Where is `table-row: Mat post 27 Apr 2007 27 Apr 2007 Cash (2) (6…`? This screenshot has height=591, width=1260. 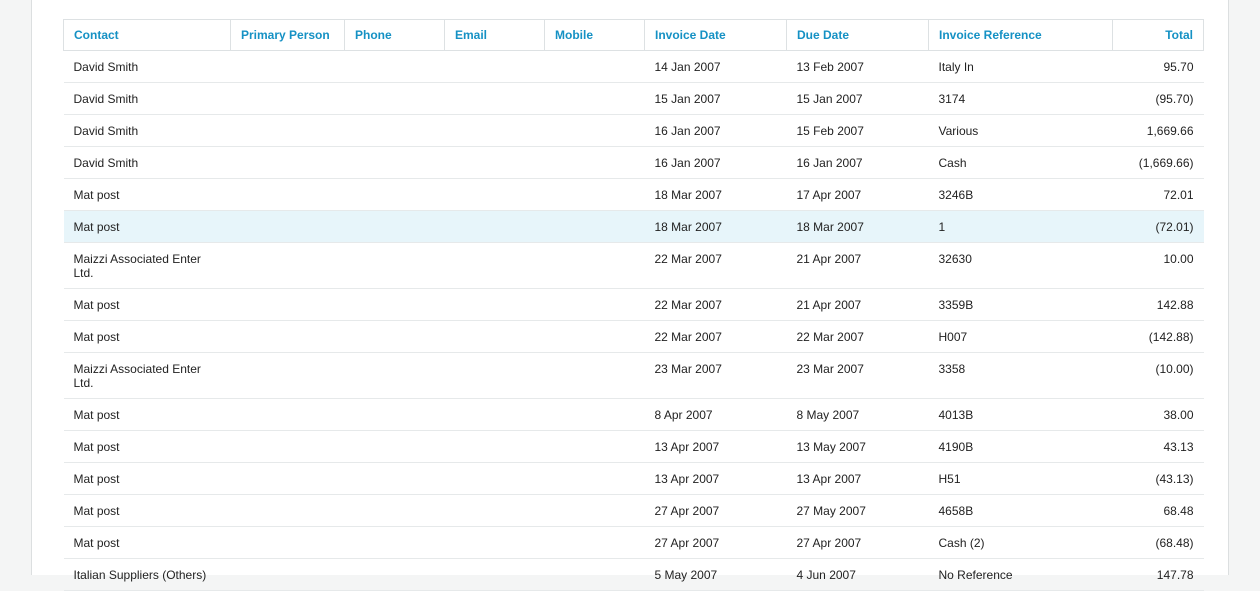 table-row: Mat post 27 Apr 2007 27 Apr 2007 Cash (2) (6… is located at coordinates (633, 542).